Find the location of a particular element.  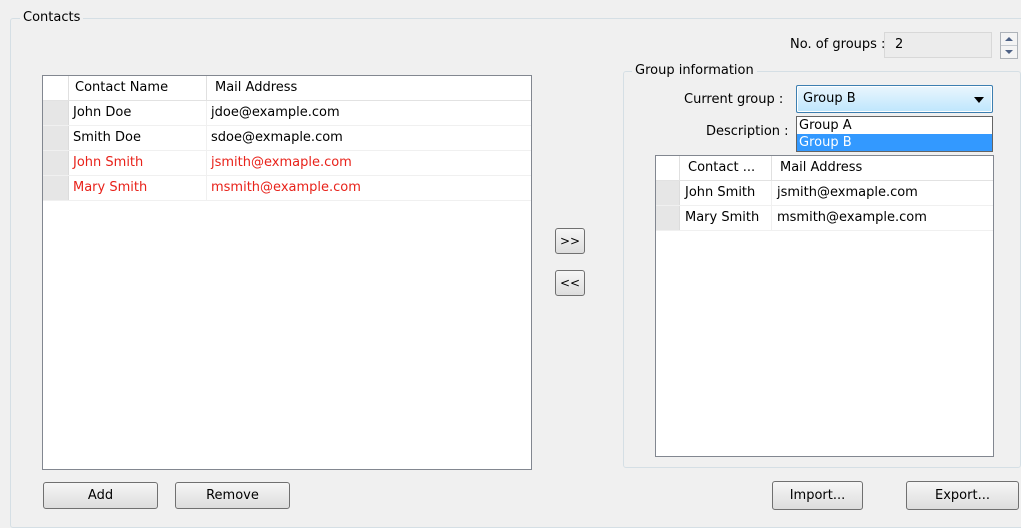

groups-count-value: 2 is located at coordinates (899, 44).